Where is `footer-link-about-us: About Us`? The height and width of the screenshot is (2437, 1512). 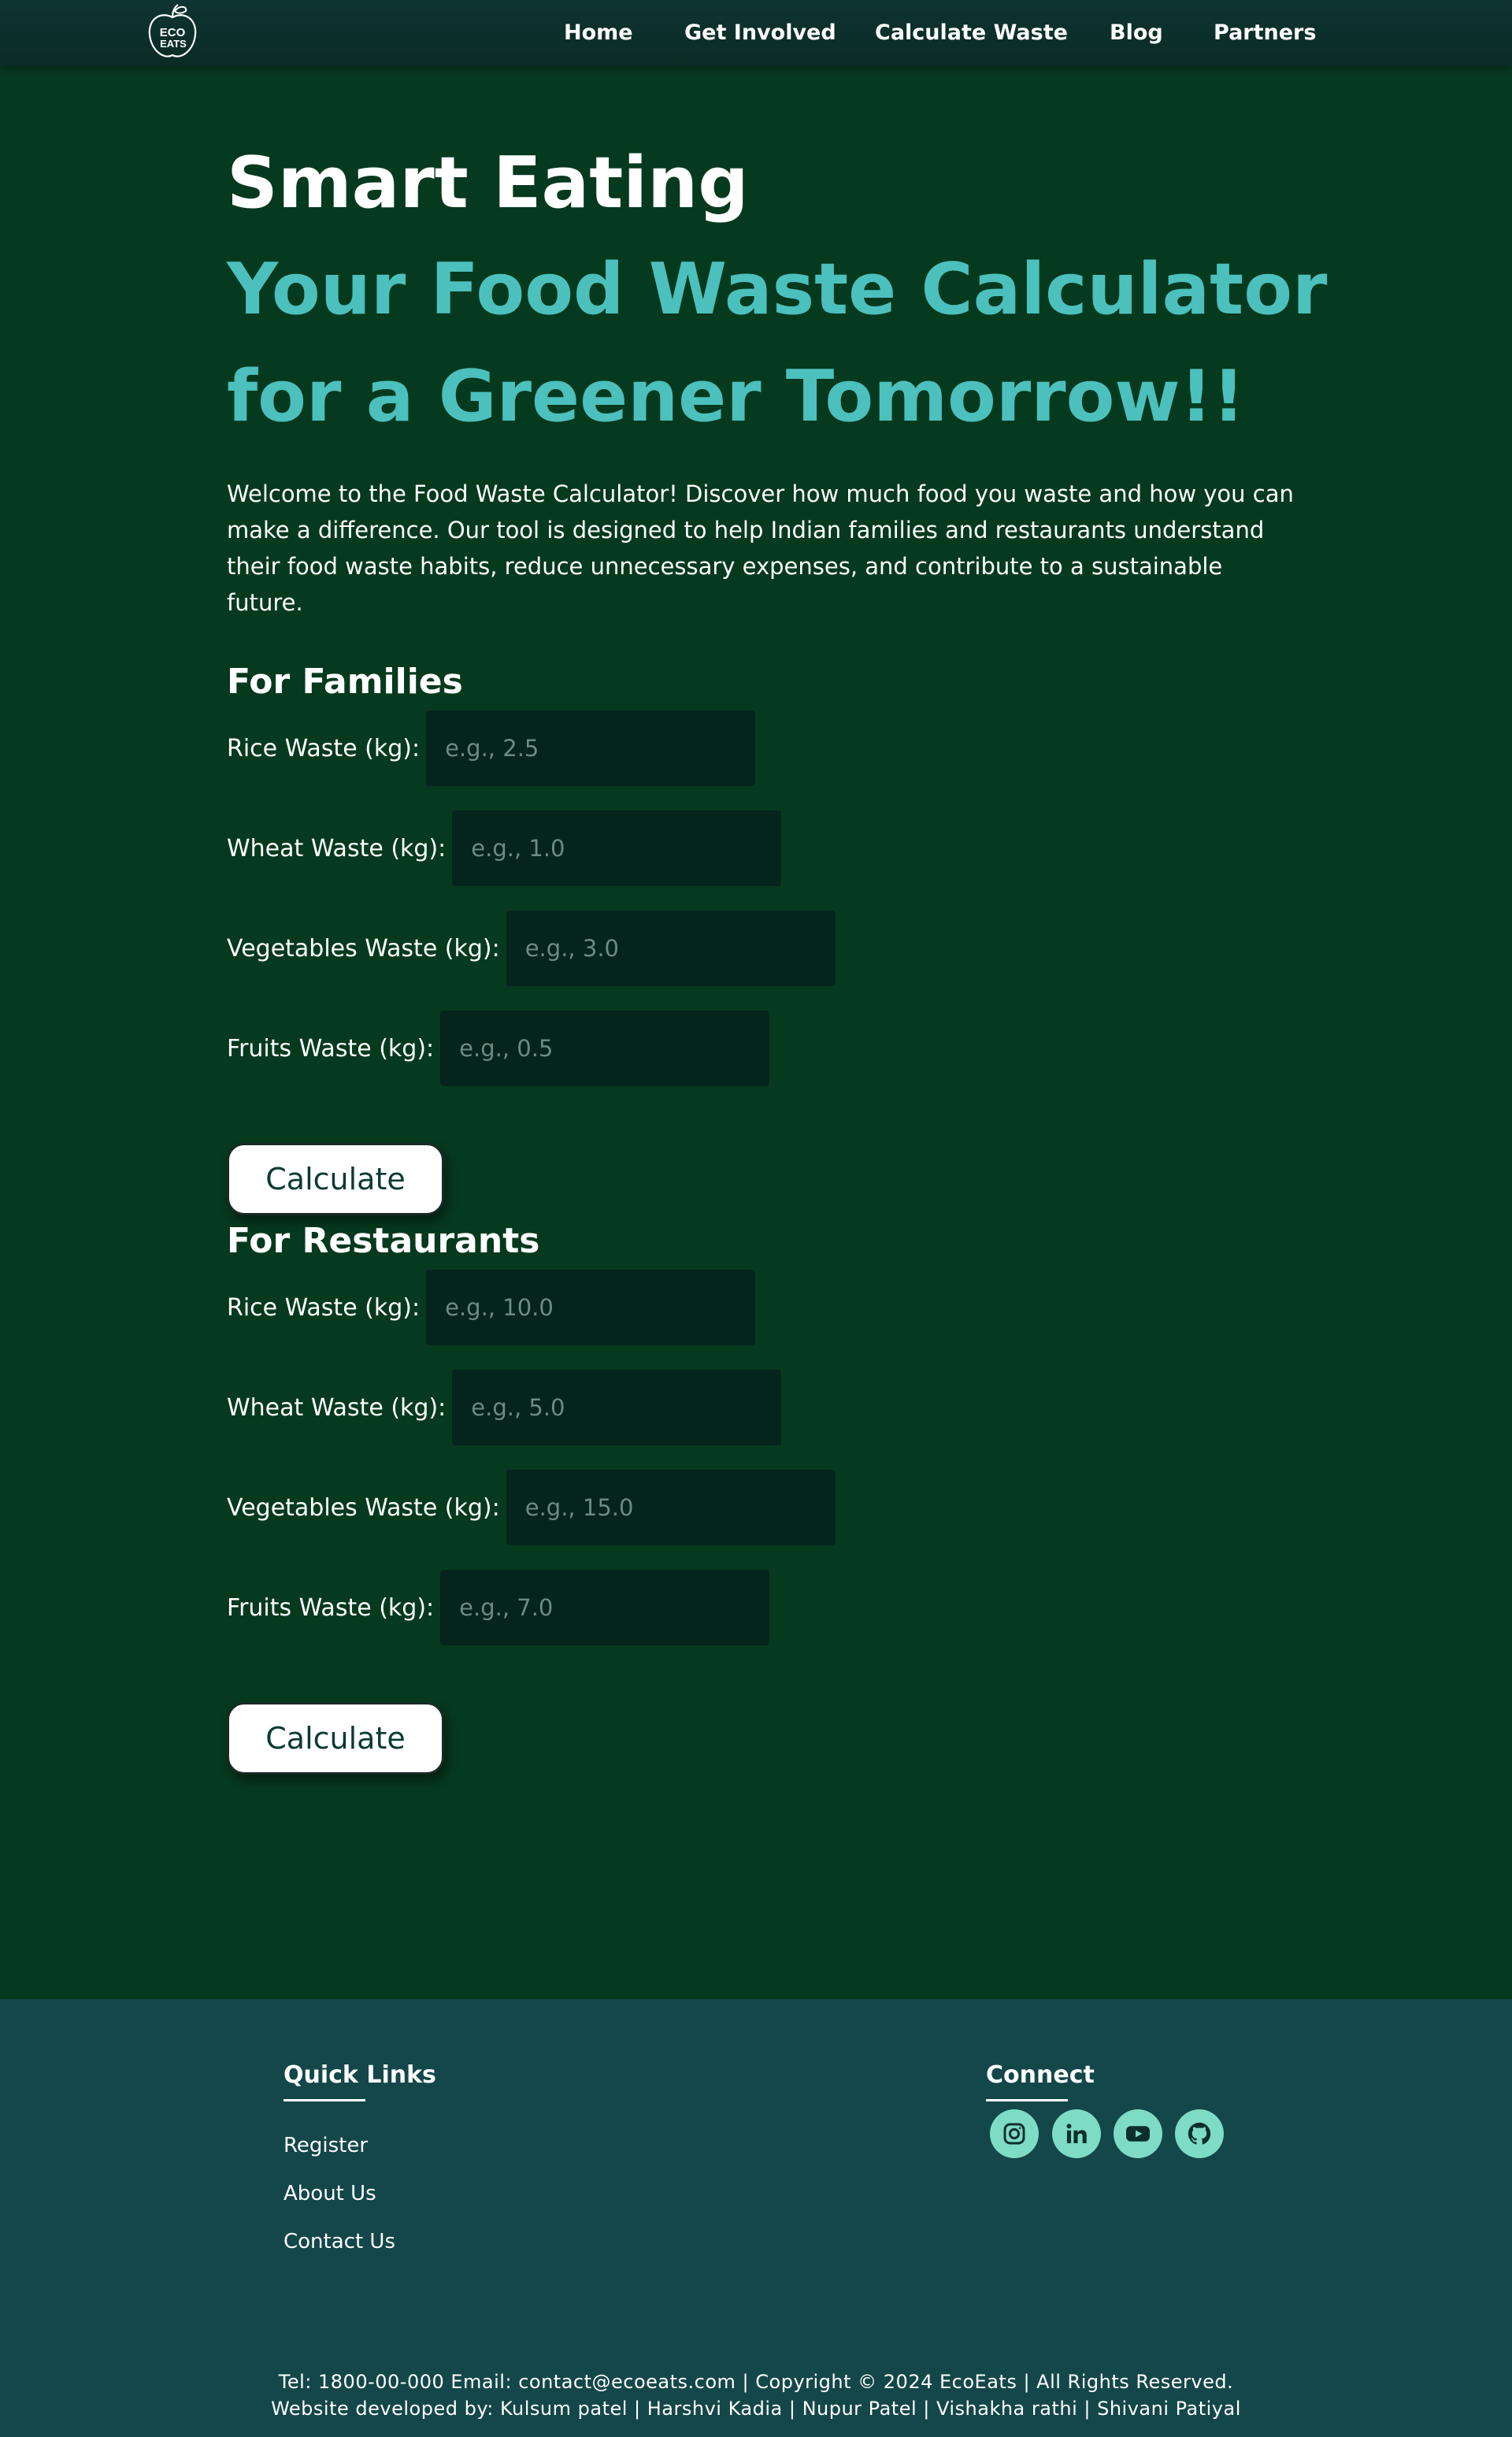
footer-link-about-us: About Us is located at coordinates (330, 2193).